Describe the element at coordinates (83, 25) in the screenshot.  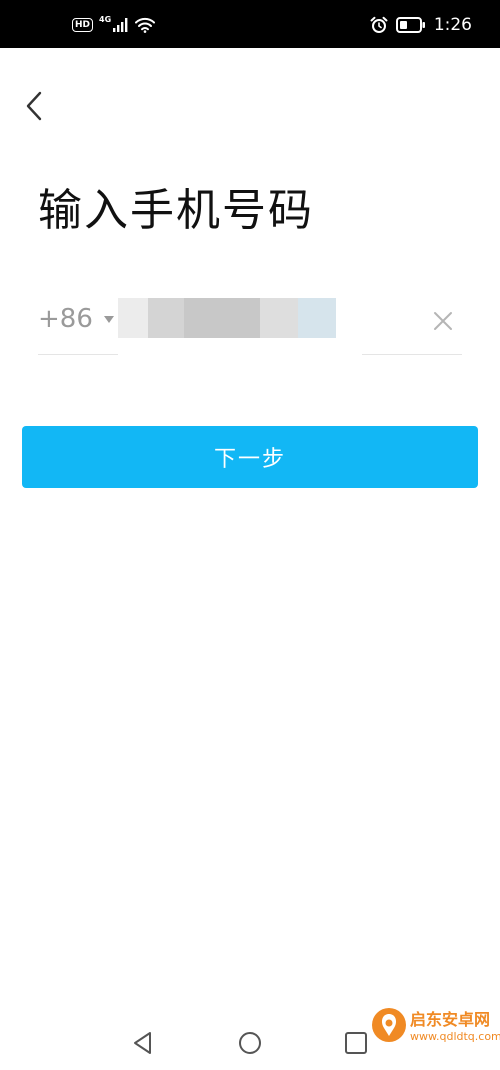
I see `hd-badge-icon: HD` at that location.